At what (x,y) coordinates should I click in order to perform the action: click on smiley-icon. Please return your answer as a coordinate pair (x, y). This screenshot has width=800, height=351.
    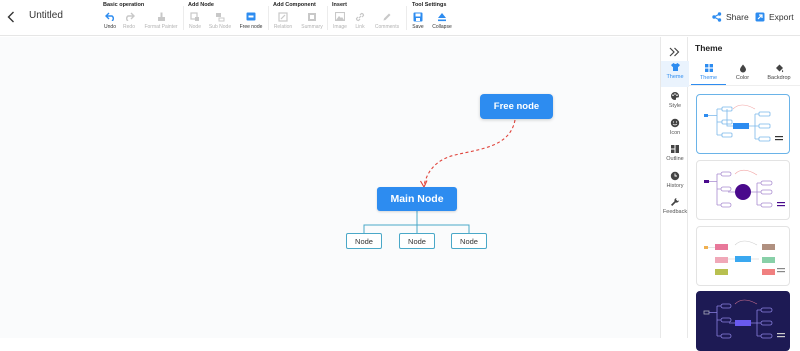
    Looking at the image, I should click on (675, 123).